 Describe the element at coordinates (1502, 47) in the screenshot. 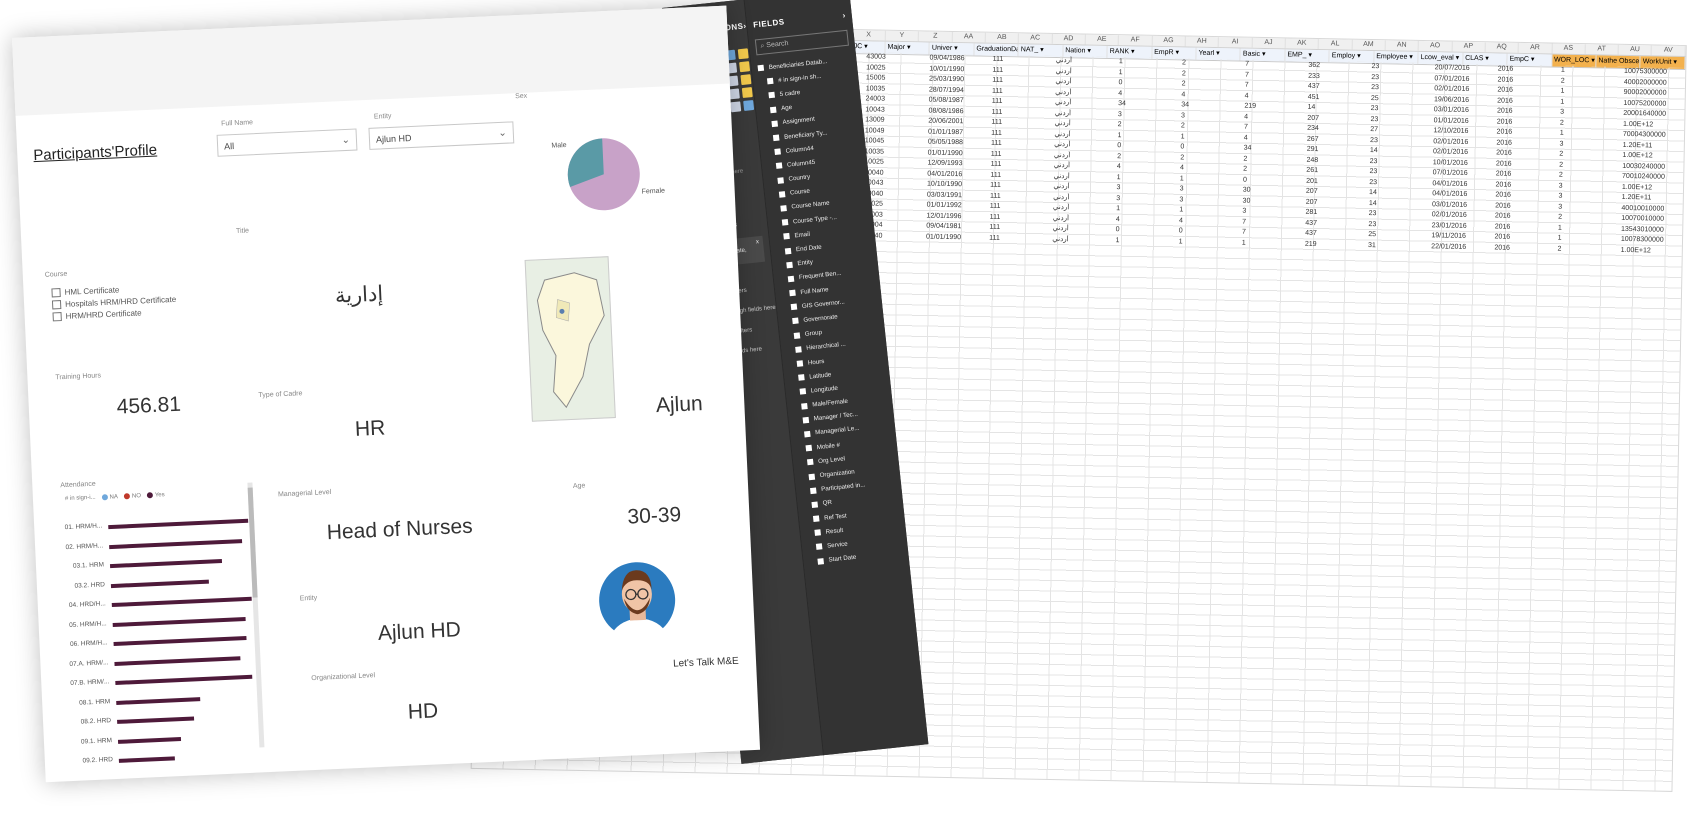

I see `column-letter: AQ` at that location.